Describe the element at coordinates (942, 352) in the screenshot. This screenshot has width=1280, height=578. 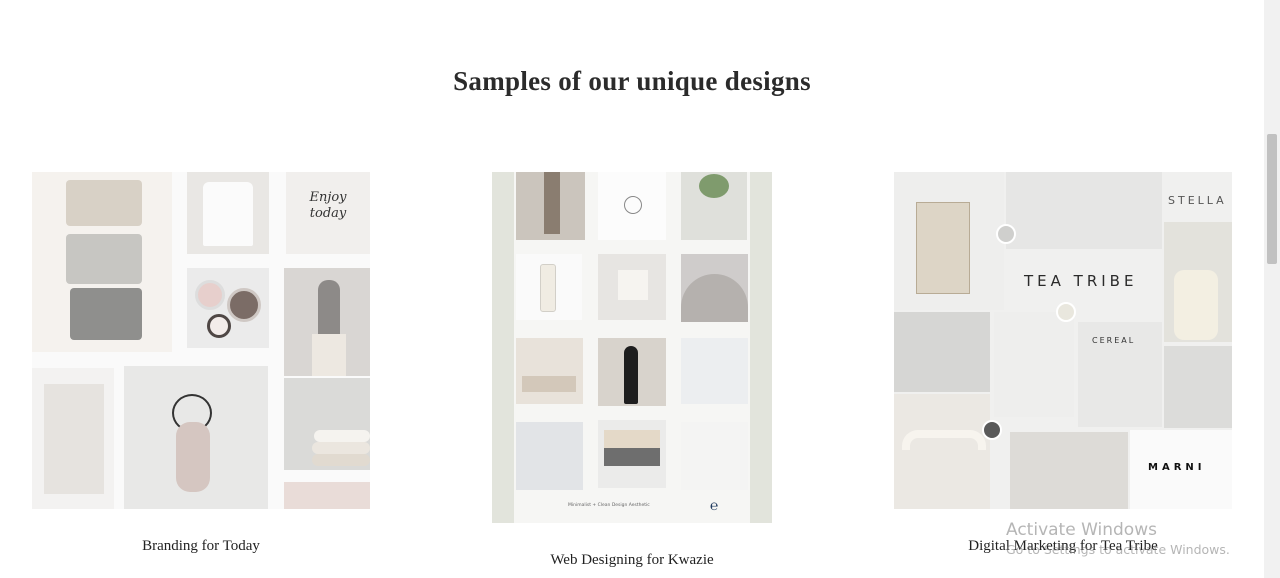
I see `palm-photo` at that location.